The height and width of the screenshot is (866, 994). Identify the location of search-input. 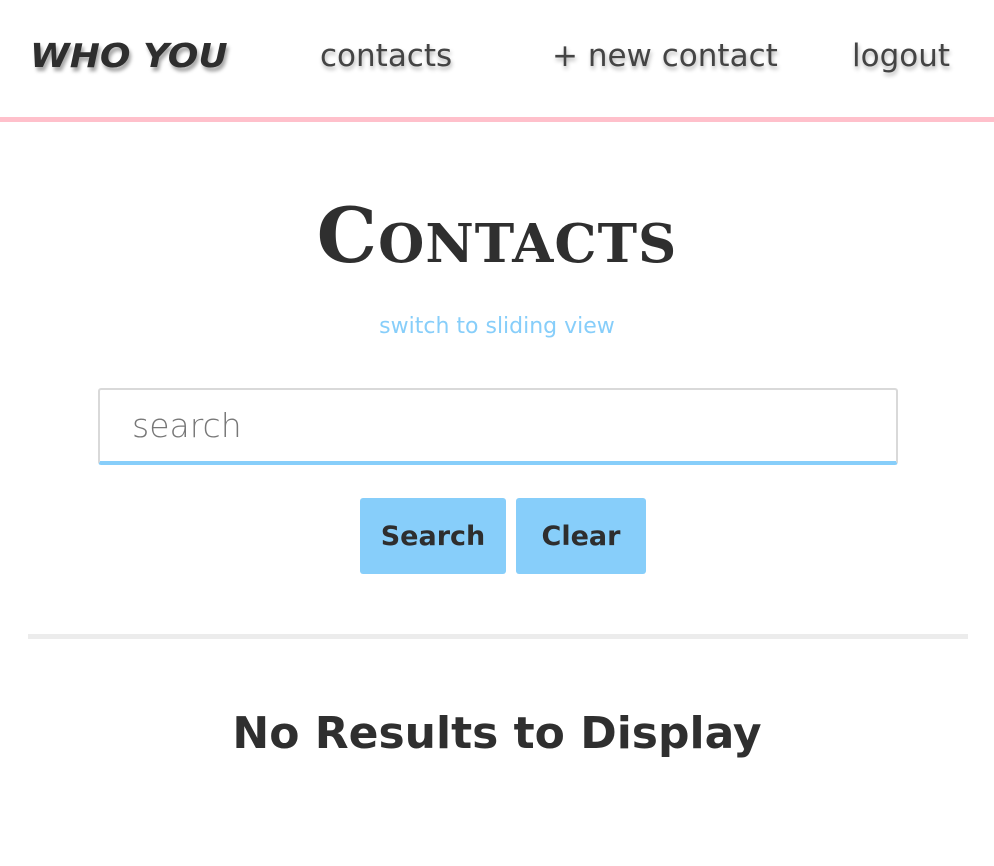
(498, 425).